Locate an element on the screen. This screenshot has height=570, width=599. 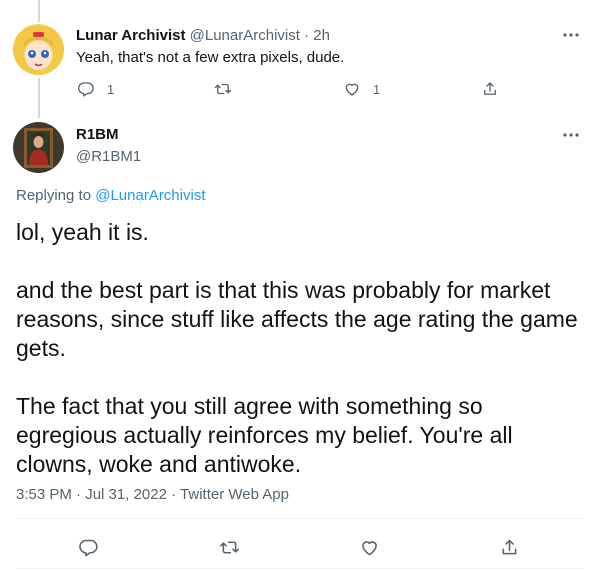
thread-line is located at coordinates (39, 11).